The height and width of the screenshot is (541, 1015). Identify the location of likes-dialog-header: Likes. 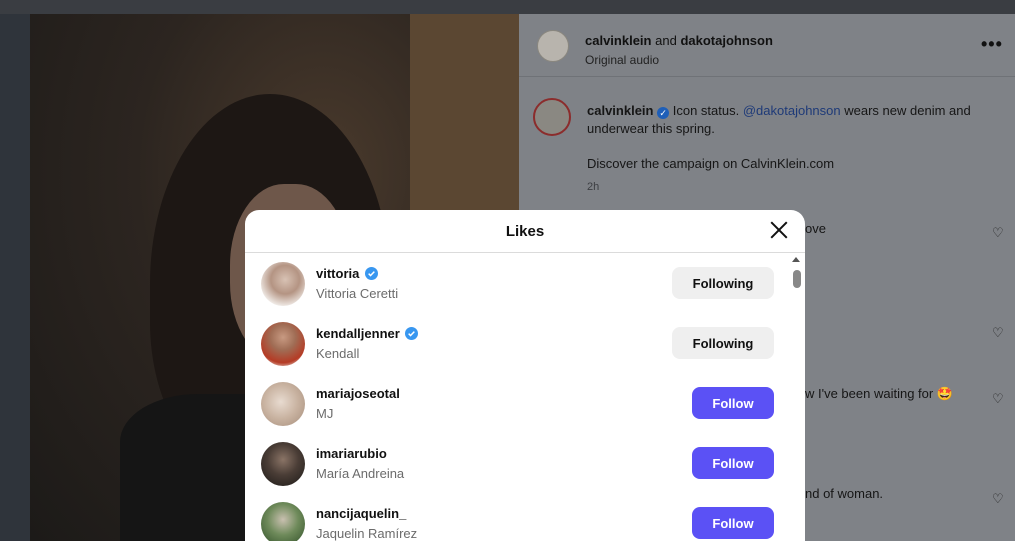
(525, 231).